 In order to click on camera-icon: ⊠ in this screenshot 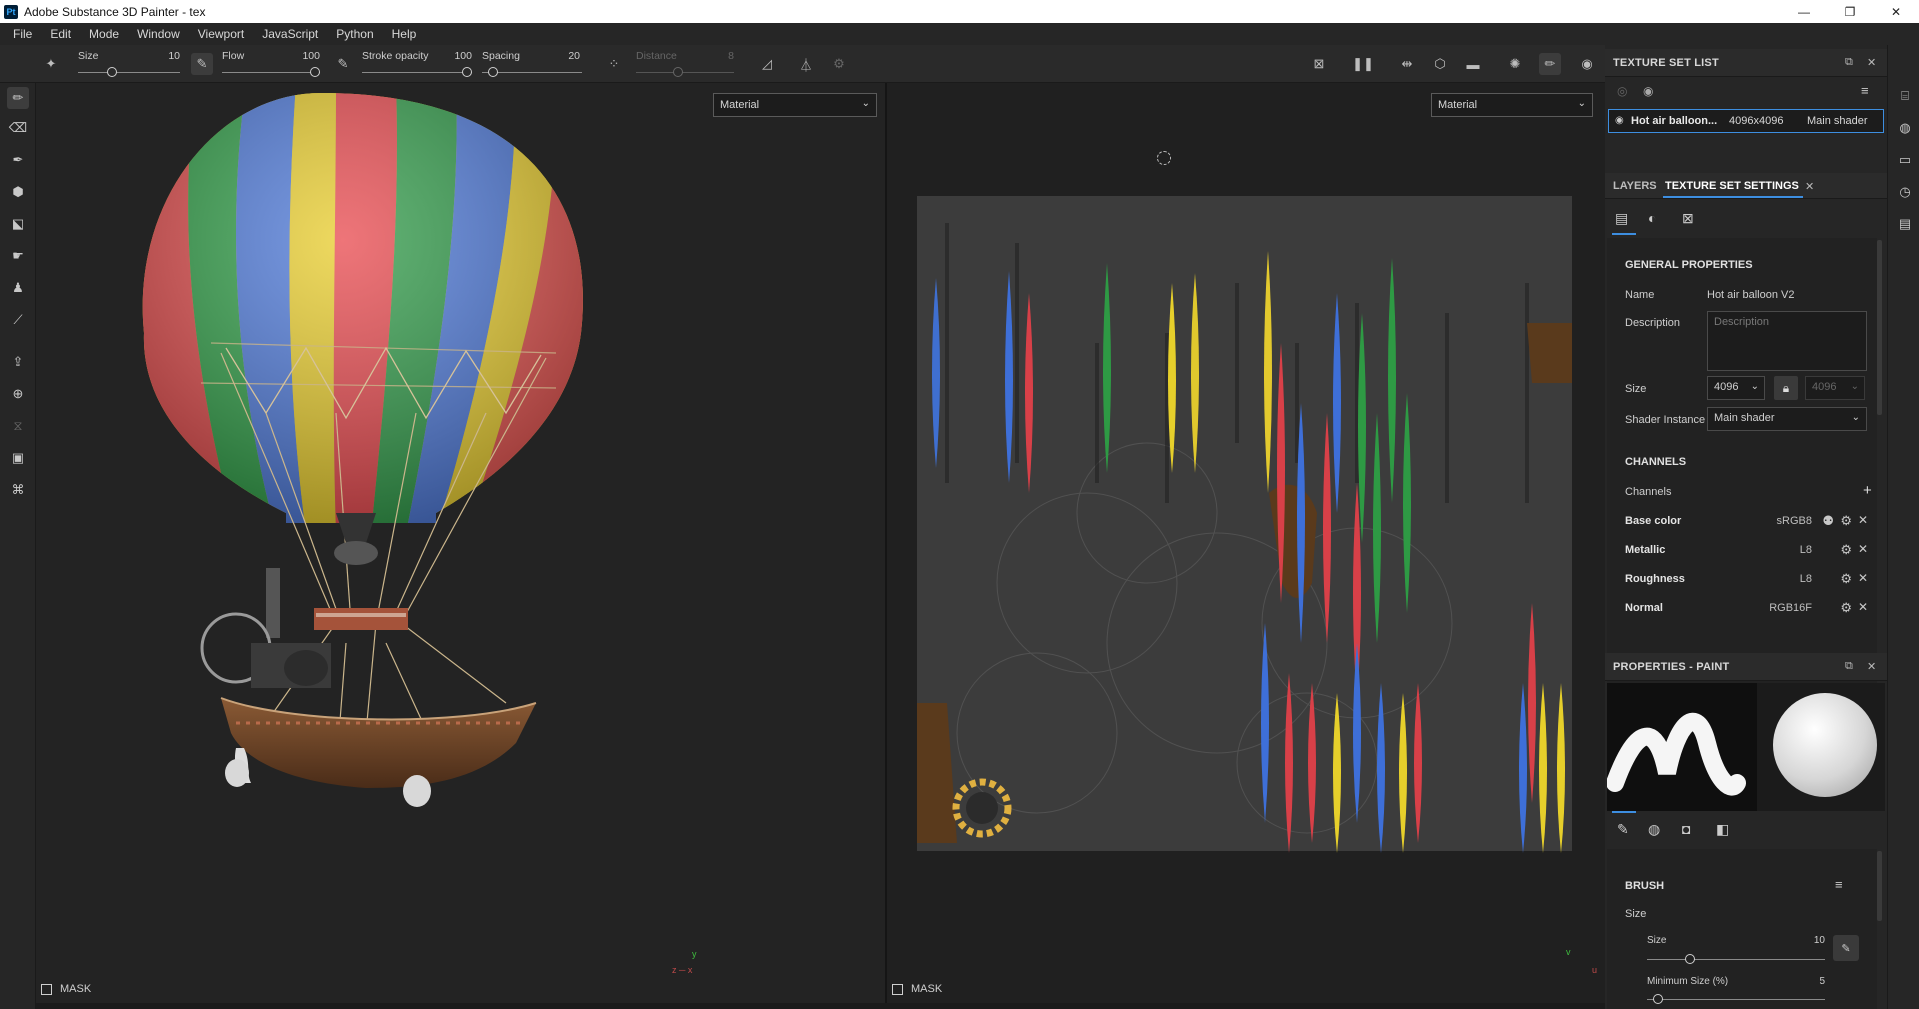, I will do `click(1319, 64)`.